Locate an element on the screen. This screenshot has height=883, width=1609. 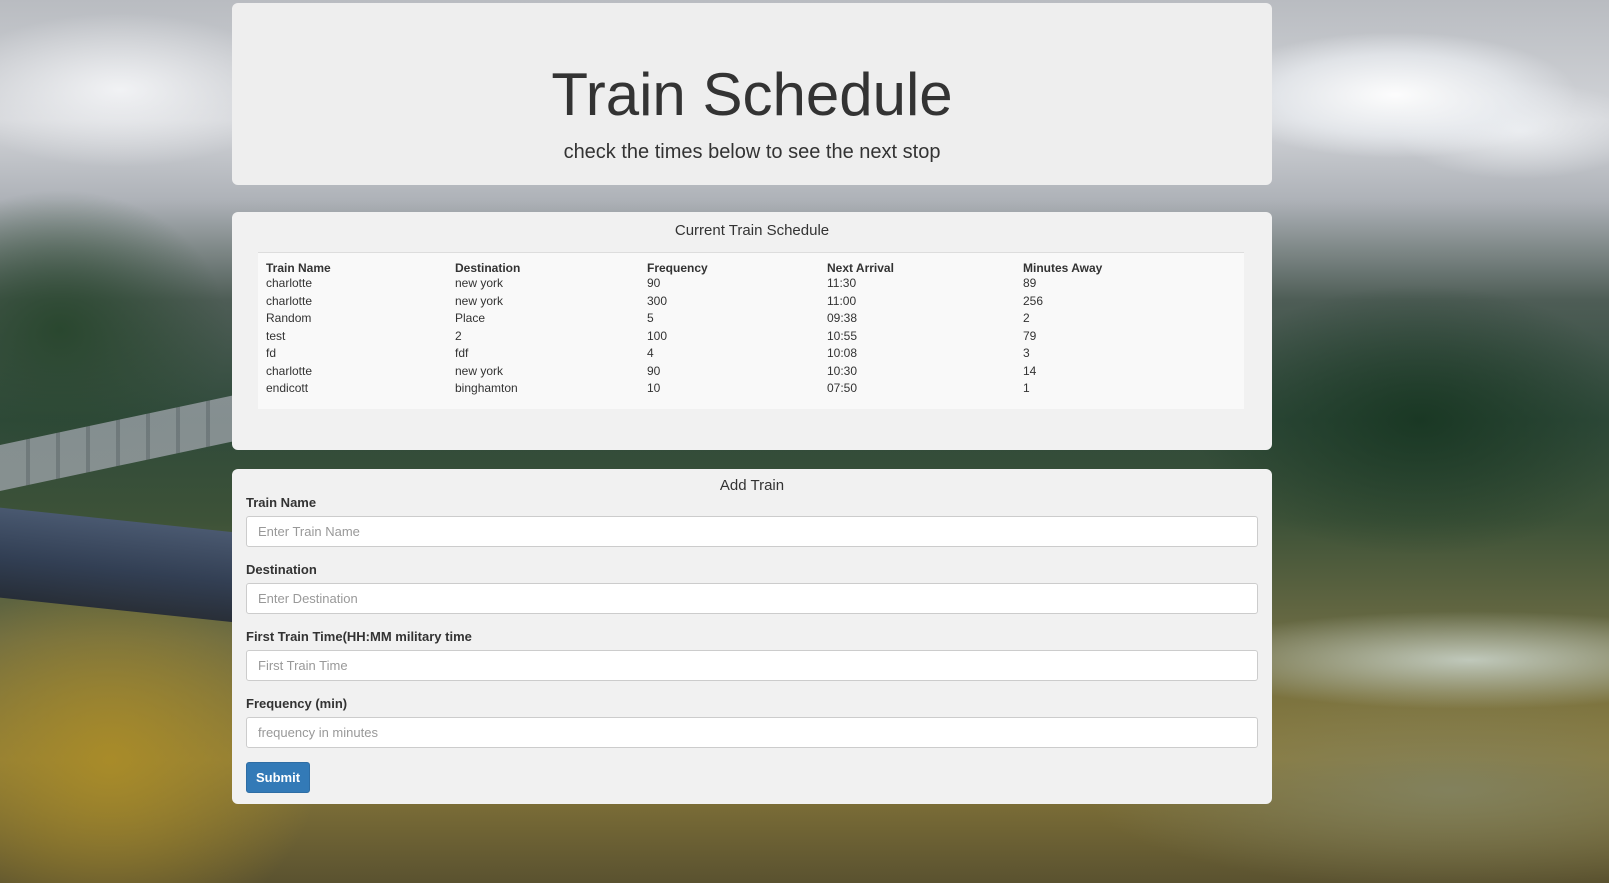
table-row: charlotte new york 300 11:00 256 is located at coordinates (751, 302).